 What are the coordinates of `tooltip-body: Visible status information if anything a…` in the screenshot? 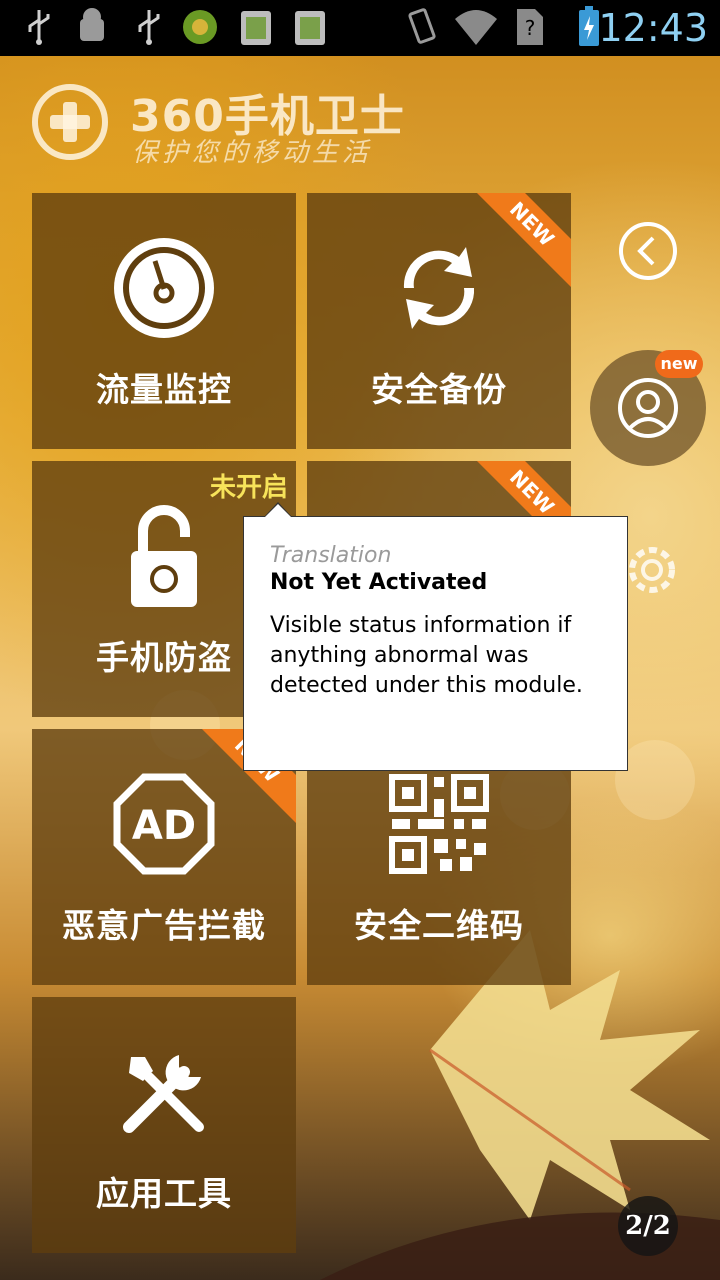 It's located at (426, 655).